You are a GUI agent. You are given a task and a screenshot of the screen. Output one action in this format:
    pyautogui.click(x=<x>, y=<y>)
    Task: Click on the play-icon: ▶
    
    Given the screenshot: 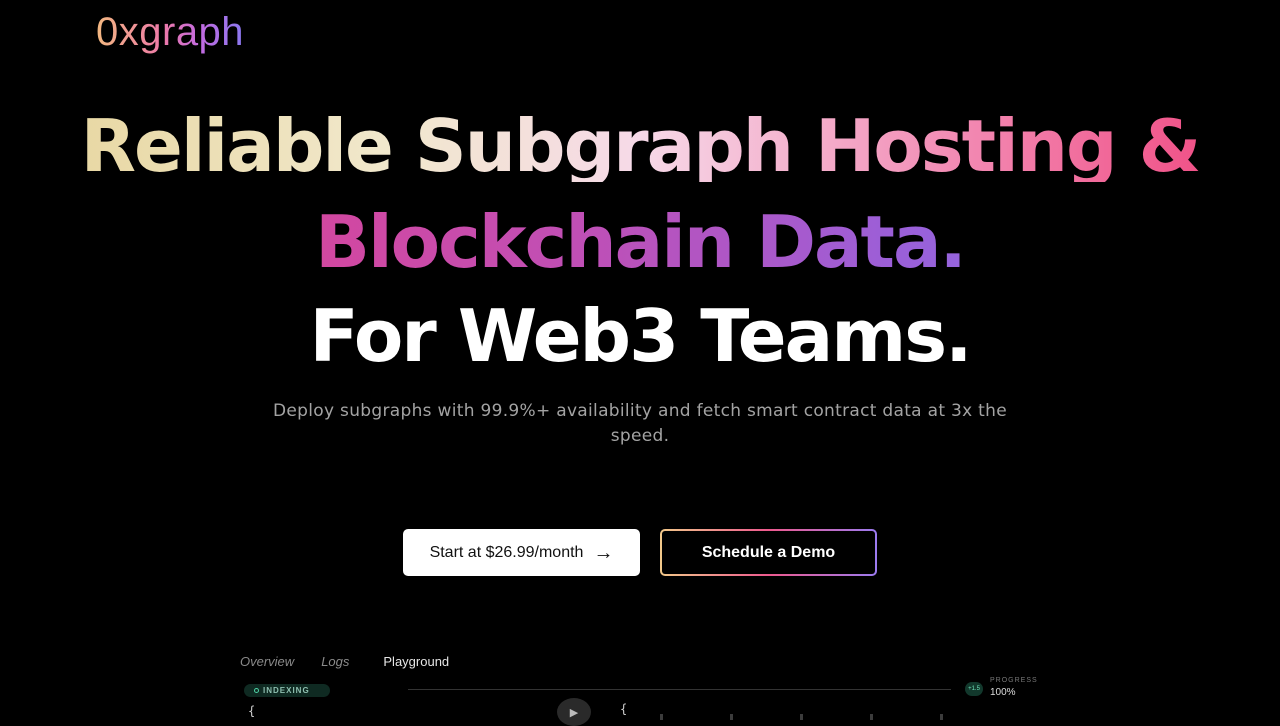 What is the action you would take?
    pyautogui.click(x=574, y=712)
    